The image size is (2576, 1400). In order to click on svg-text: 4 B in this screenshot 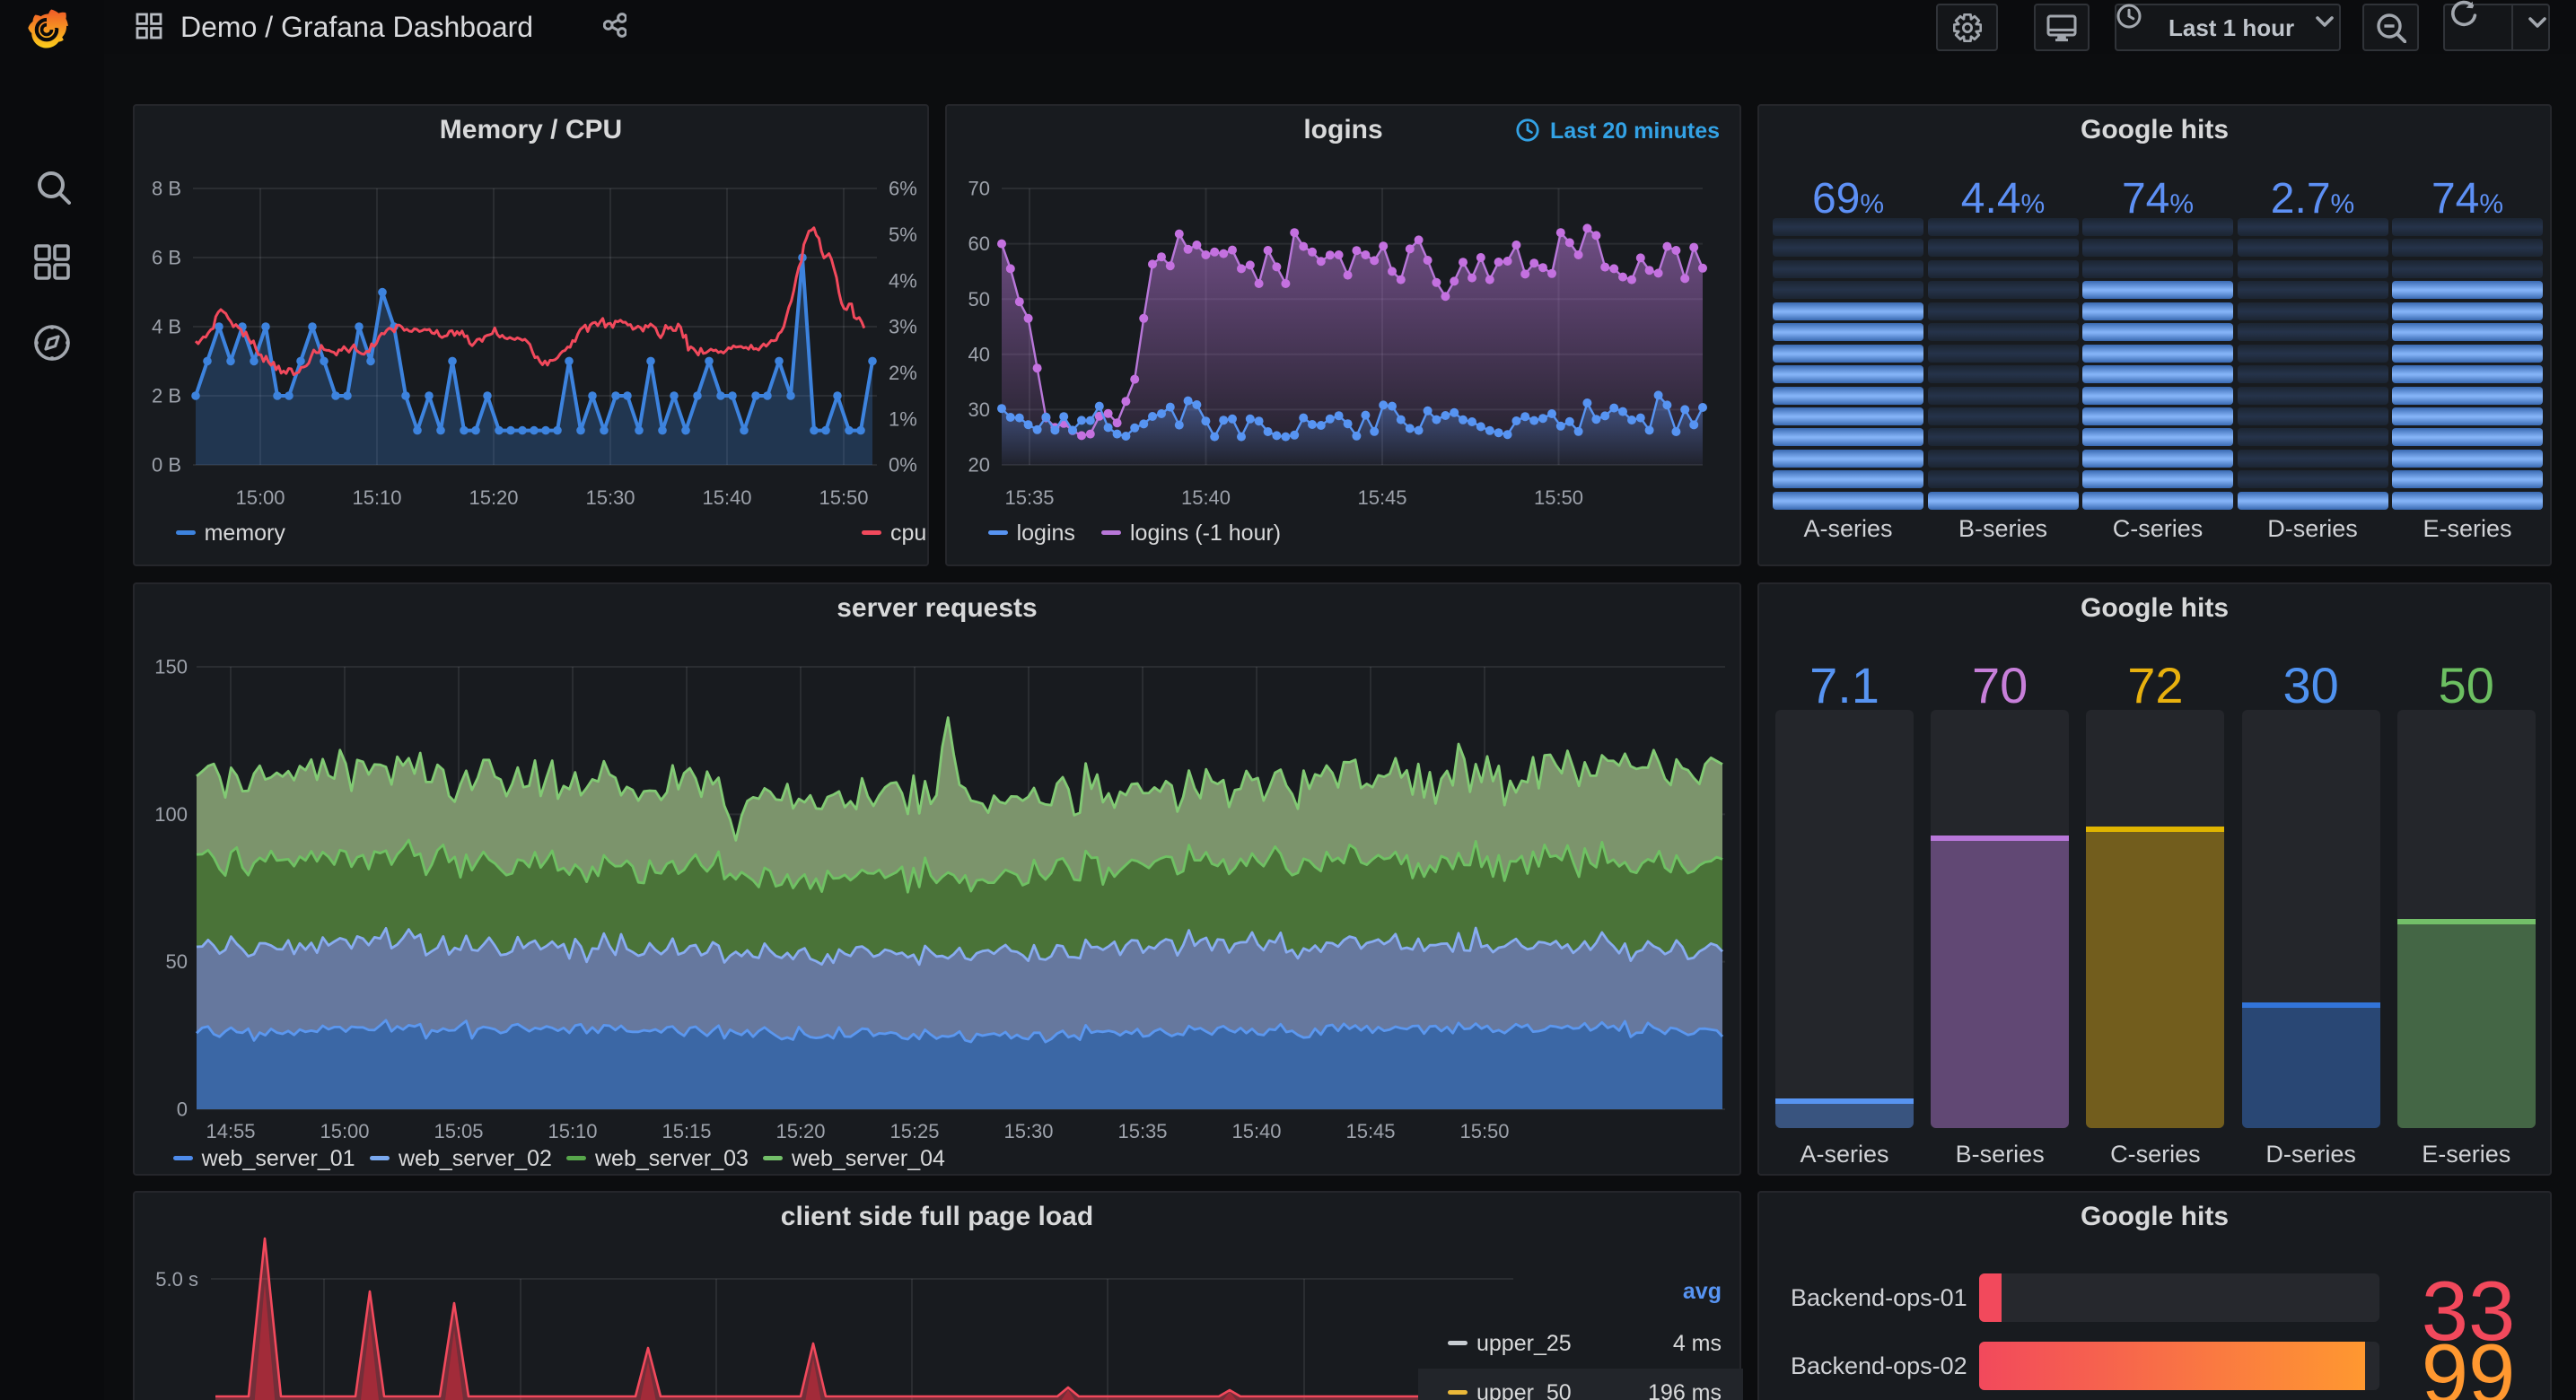, I will do `click(166, 327)`.